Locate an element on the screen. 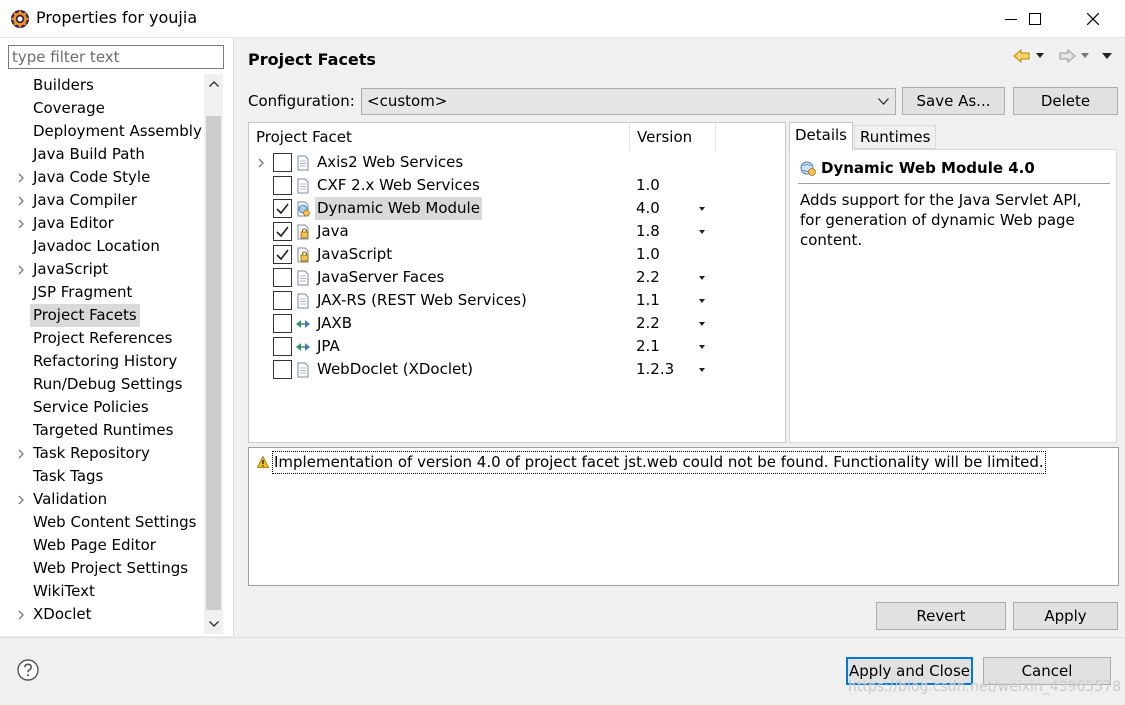 The width and height of the screenshot is (1125, 705). forward-arrow-icon is located at coordinates (1067, 56).